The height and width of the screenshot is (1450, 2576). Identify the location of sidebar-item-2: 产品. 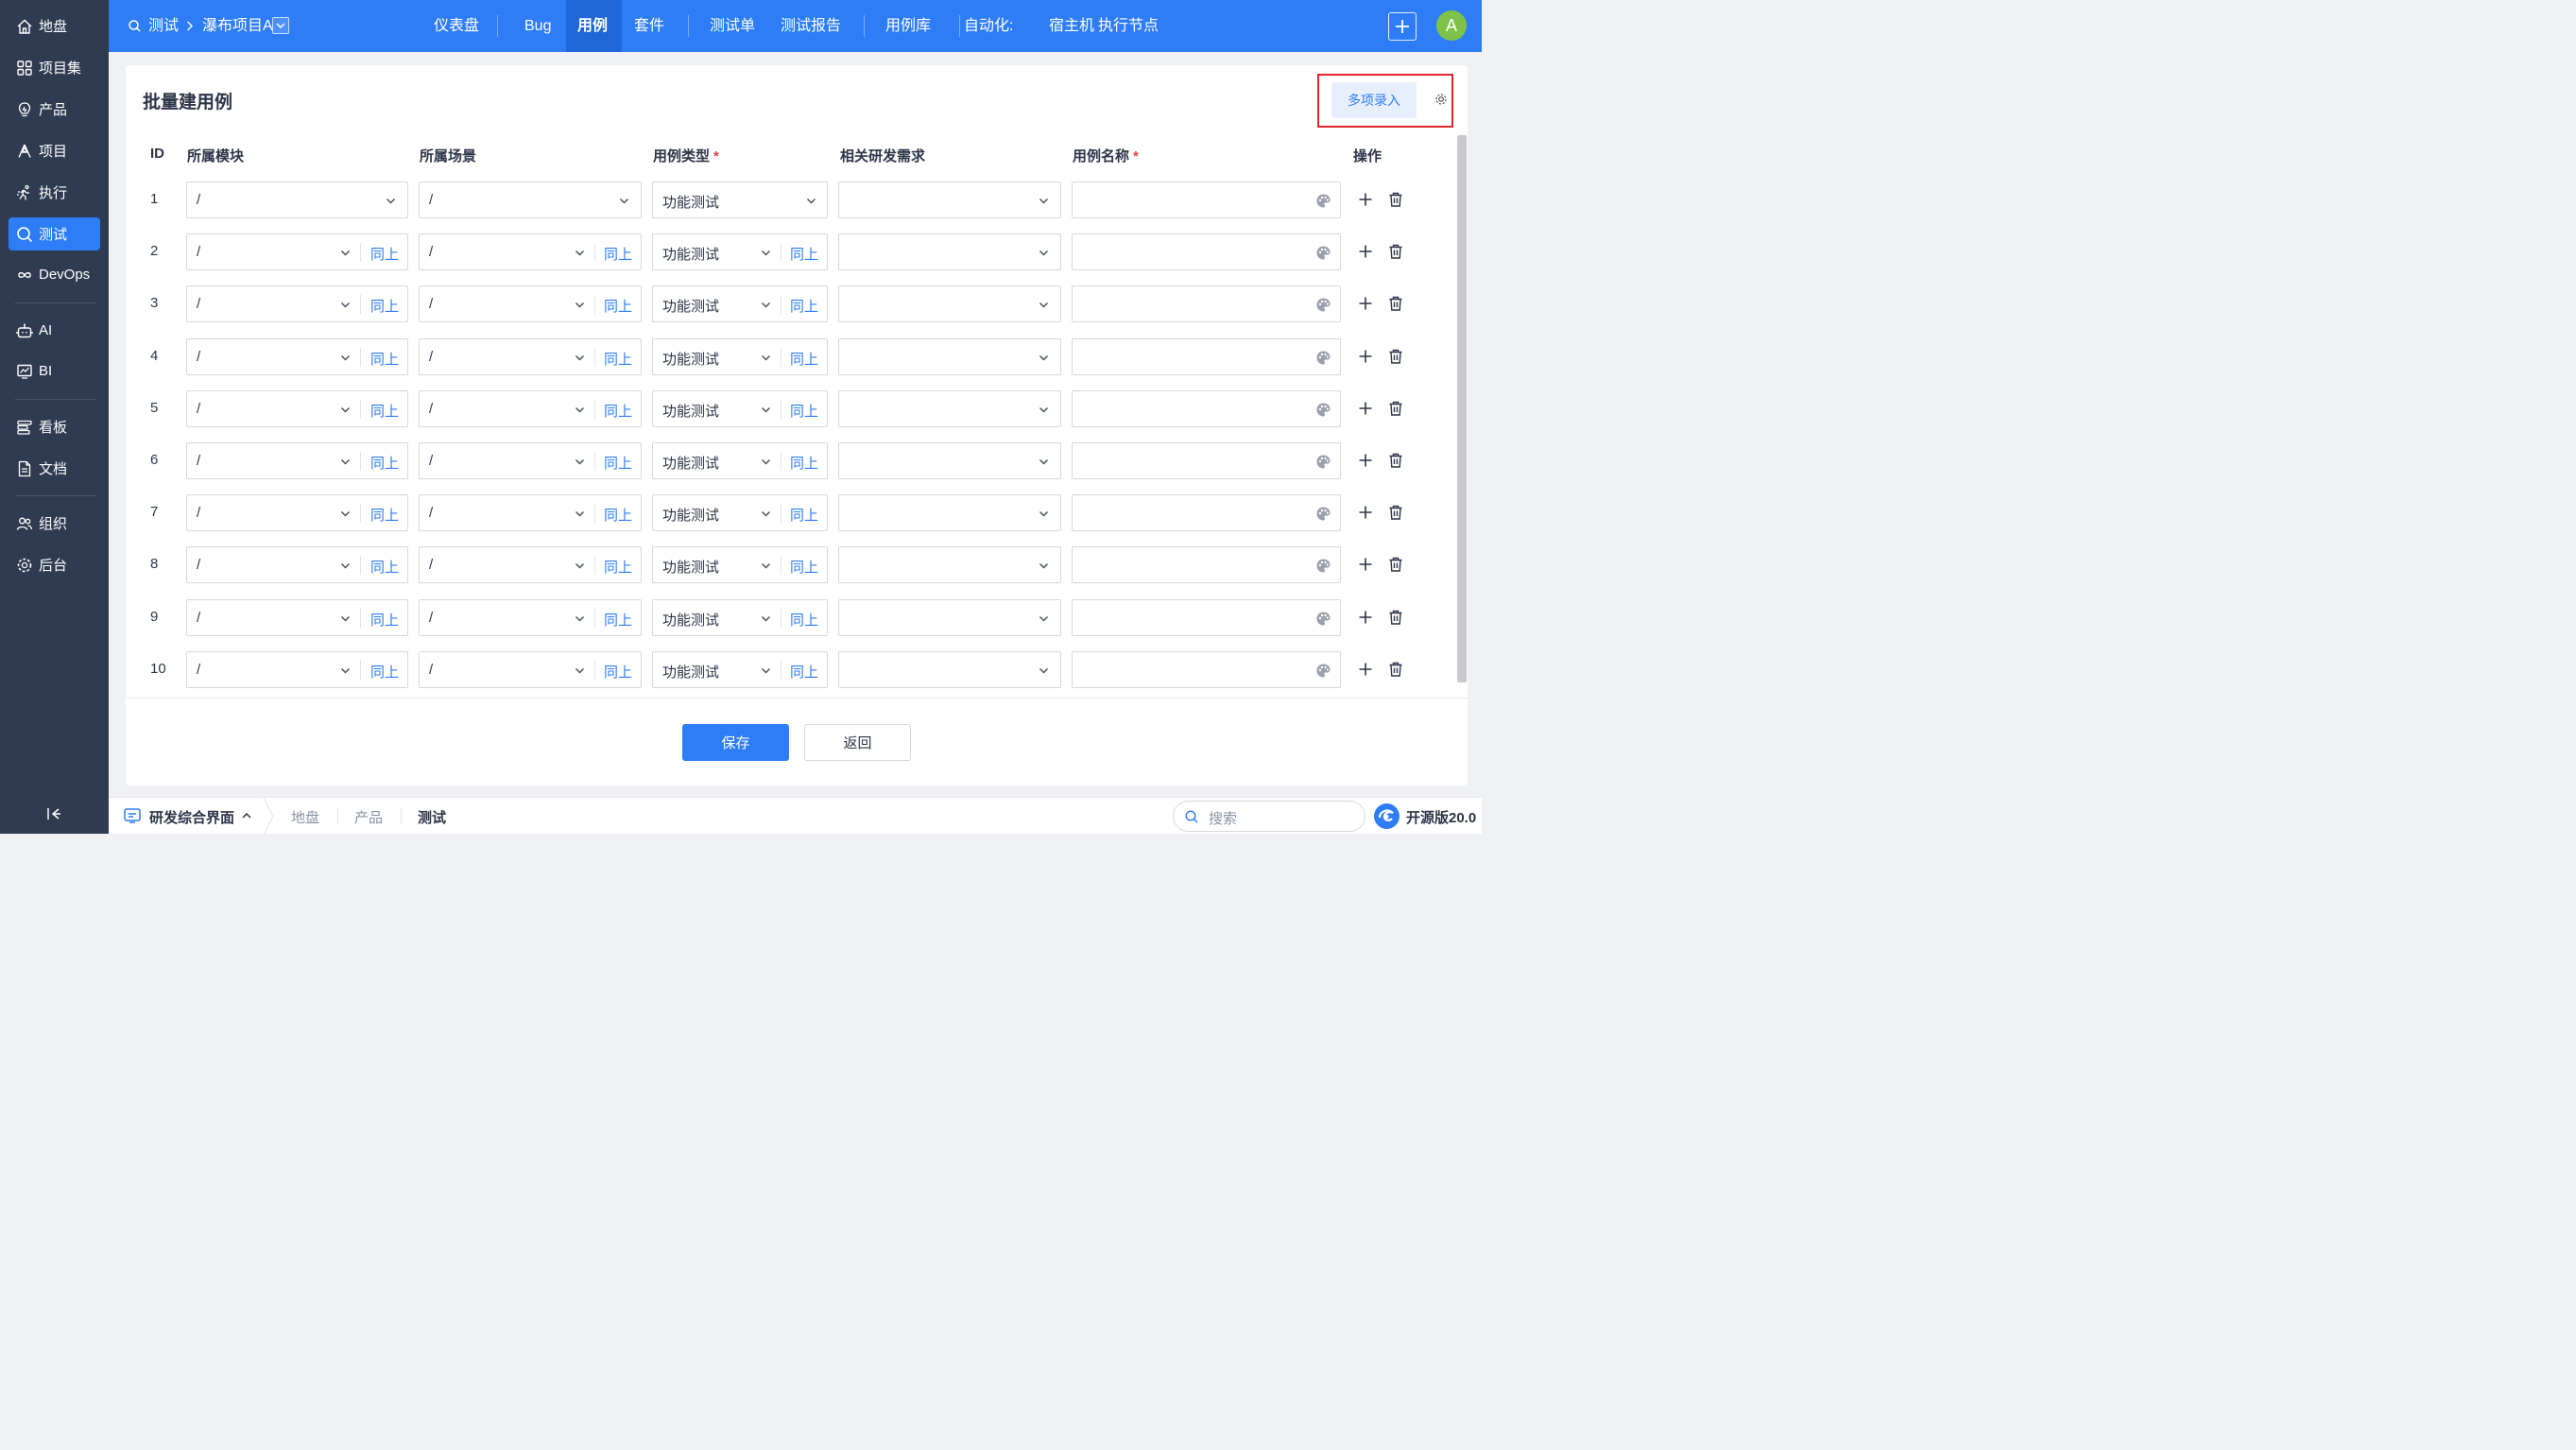
(54, 109).